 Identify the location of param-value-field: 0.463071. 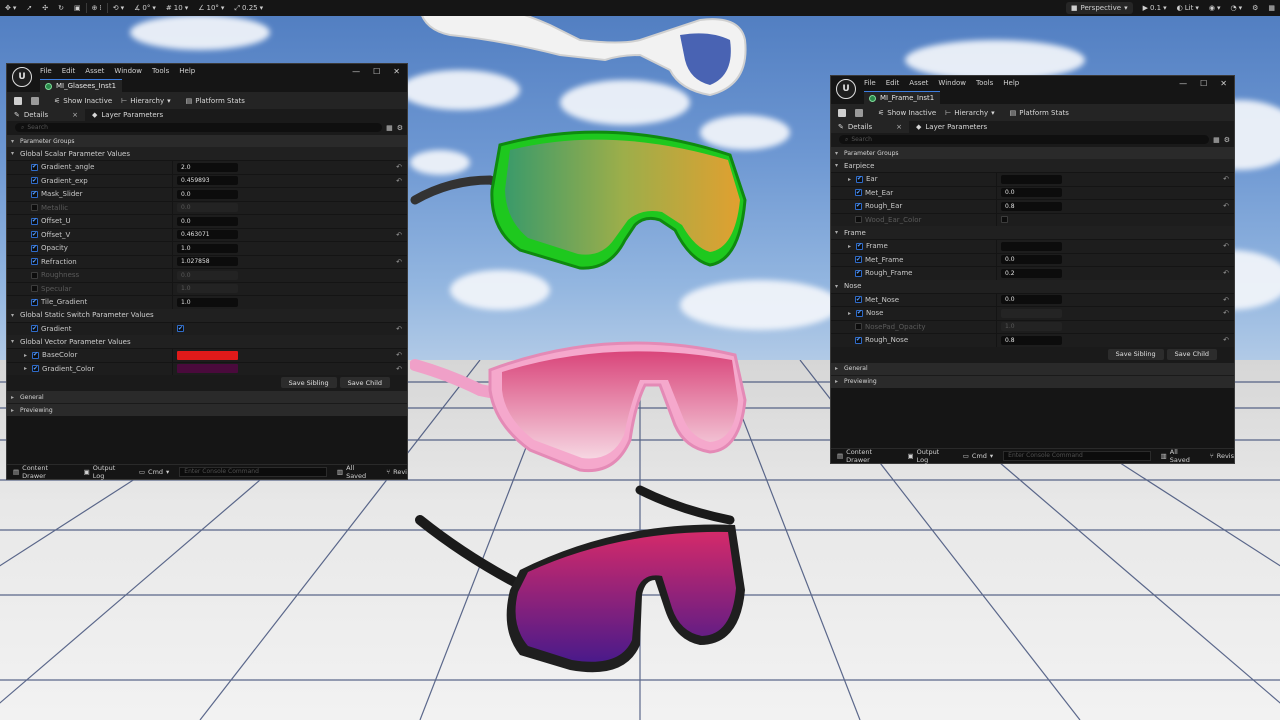
(207, 235).